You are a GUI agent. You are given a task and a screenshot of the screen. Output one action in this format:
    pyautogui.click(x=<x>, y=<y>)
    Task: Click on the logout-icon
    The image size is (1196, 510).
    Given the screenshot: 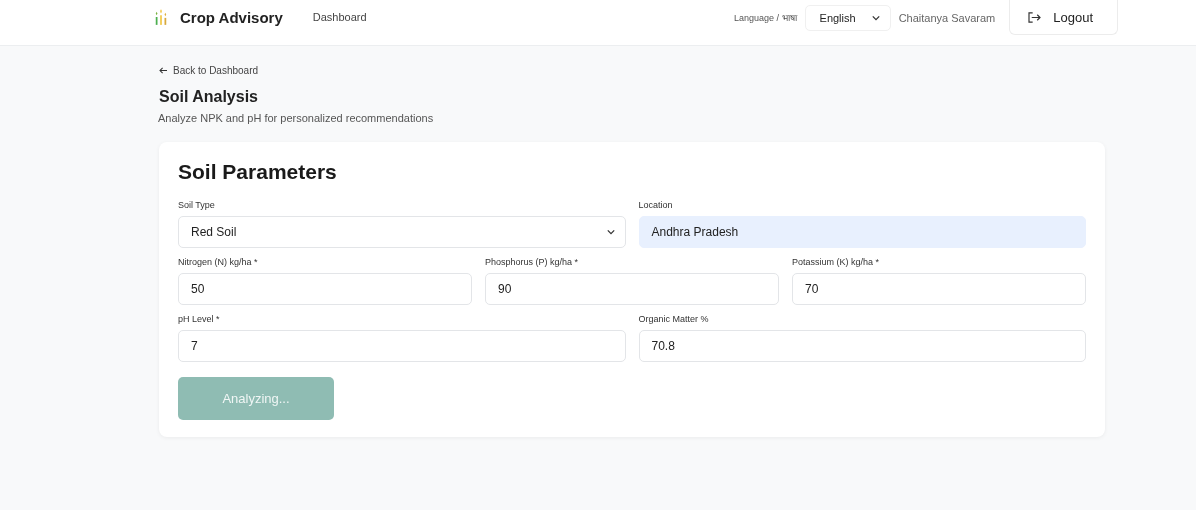 What is the action you would take?
    pyautogui.click(x=1035, y=17)
    